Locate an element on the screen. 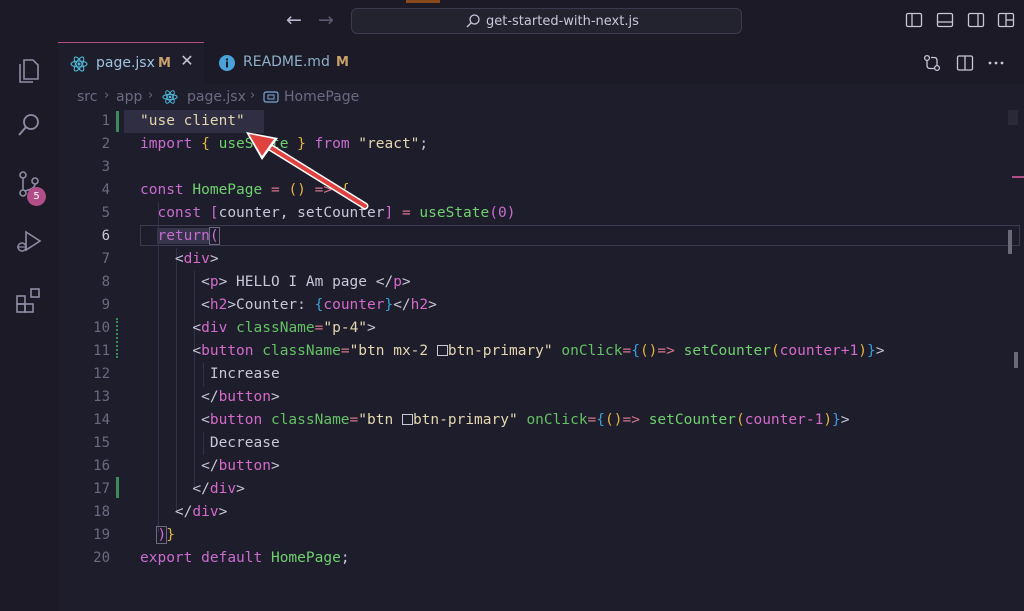 This screenshot has width=1024, height=611. scrollbar-thumb is located at coordinates (1010, 242).